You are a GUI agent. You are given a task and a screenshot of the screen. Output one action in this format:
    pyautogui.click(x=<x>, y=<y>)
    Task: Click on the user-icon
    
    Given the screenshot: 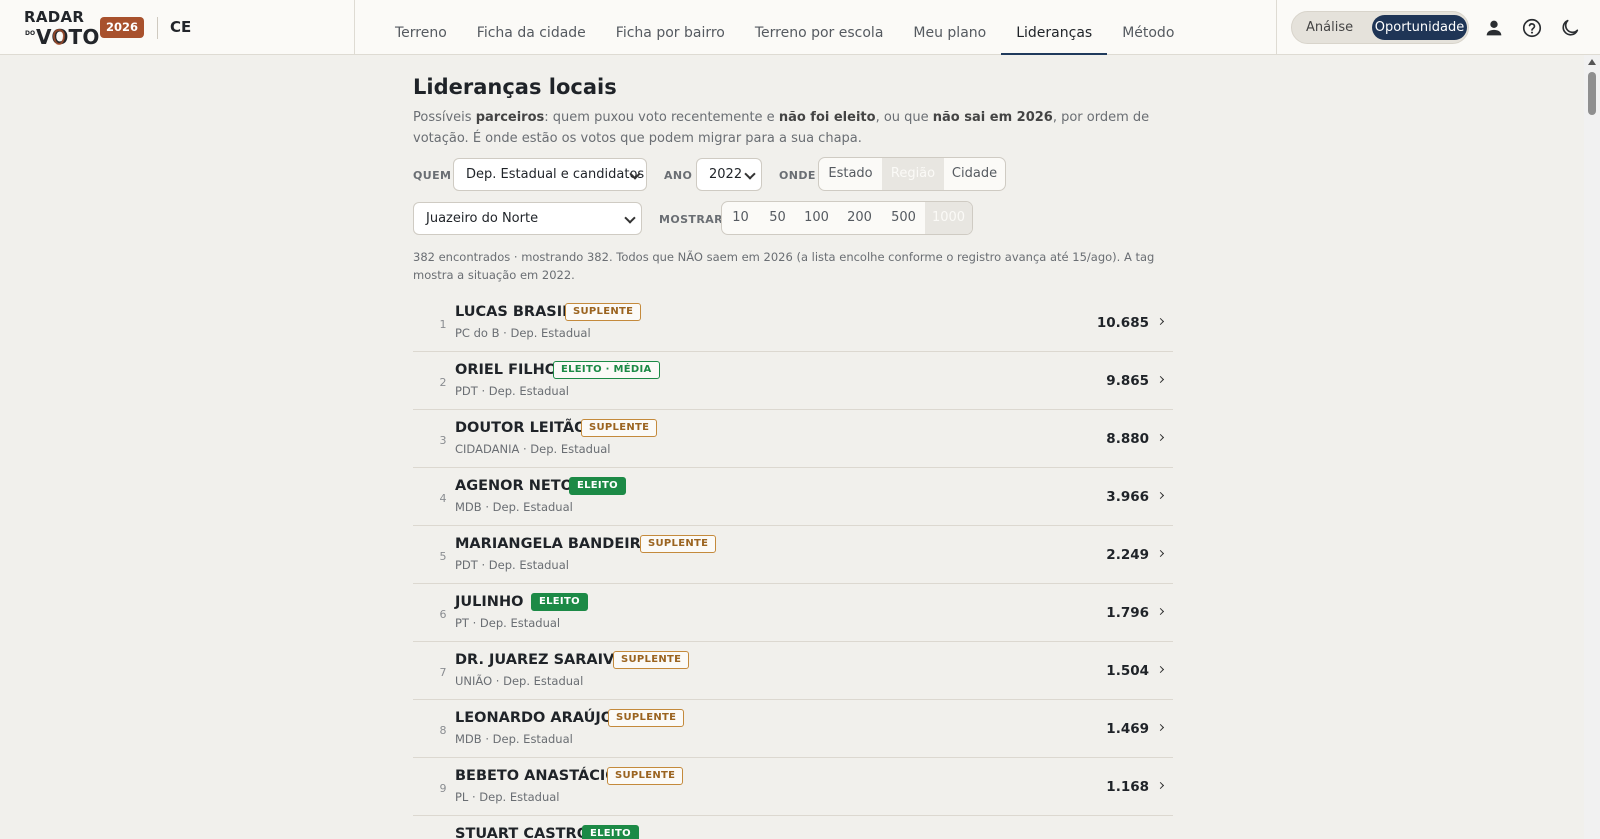 What is the action you would take?
    pyautogui.click(x=1494, y=28)
    